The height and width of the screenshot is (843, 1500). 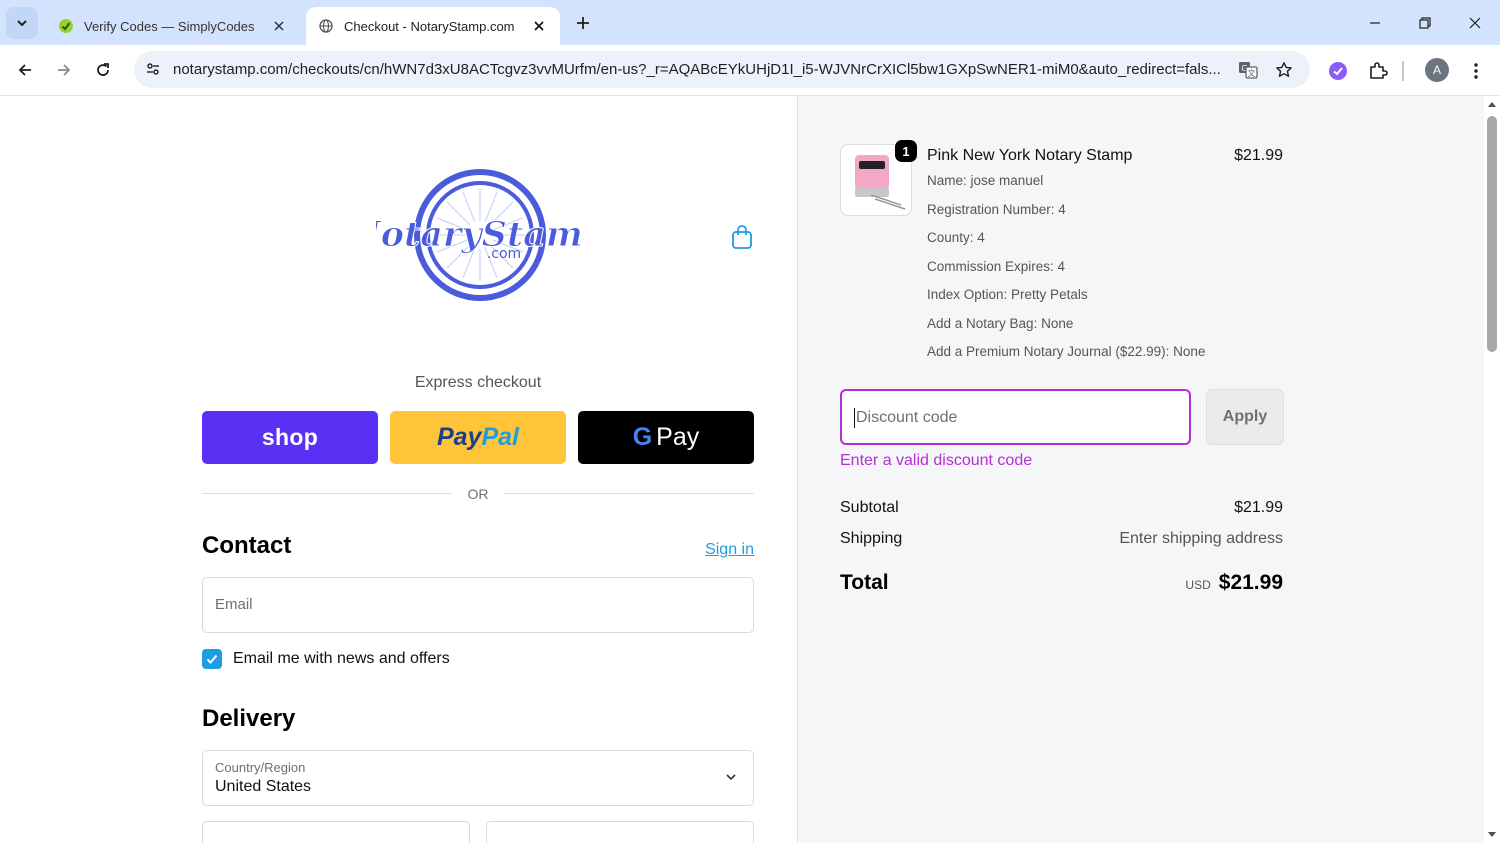 What do you see at coordinates (326, 26) in the screenshot?
I see `globe-icon` at bounding box center [326, 26].